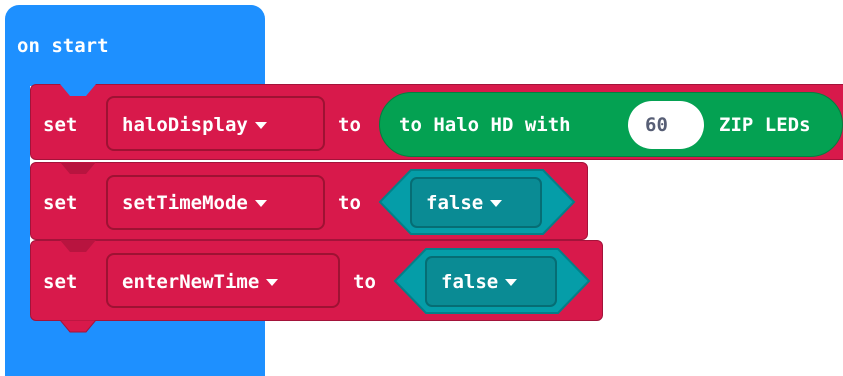 The height and width of the screenshot is (376, 843). What do you see at coordinates (185, 125) in the screenshot?
I see `variable-name-label: haloDisplay` at bounding box center [185, 125].